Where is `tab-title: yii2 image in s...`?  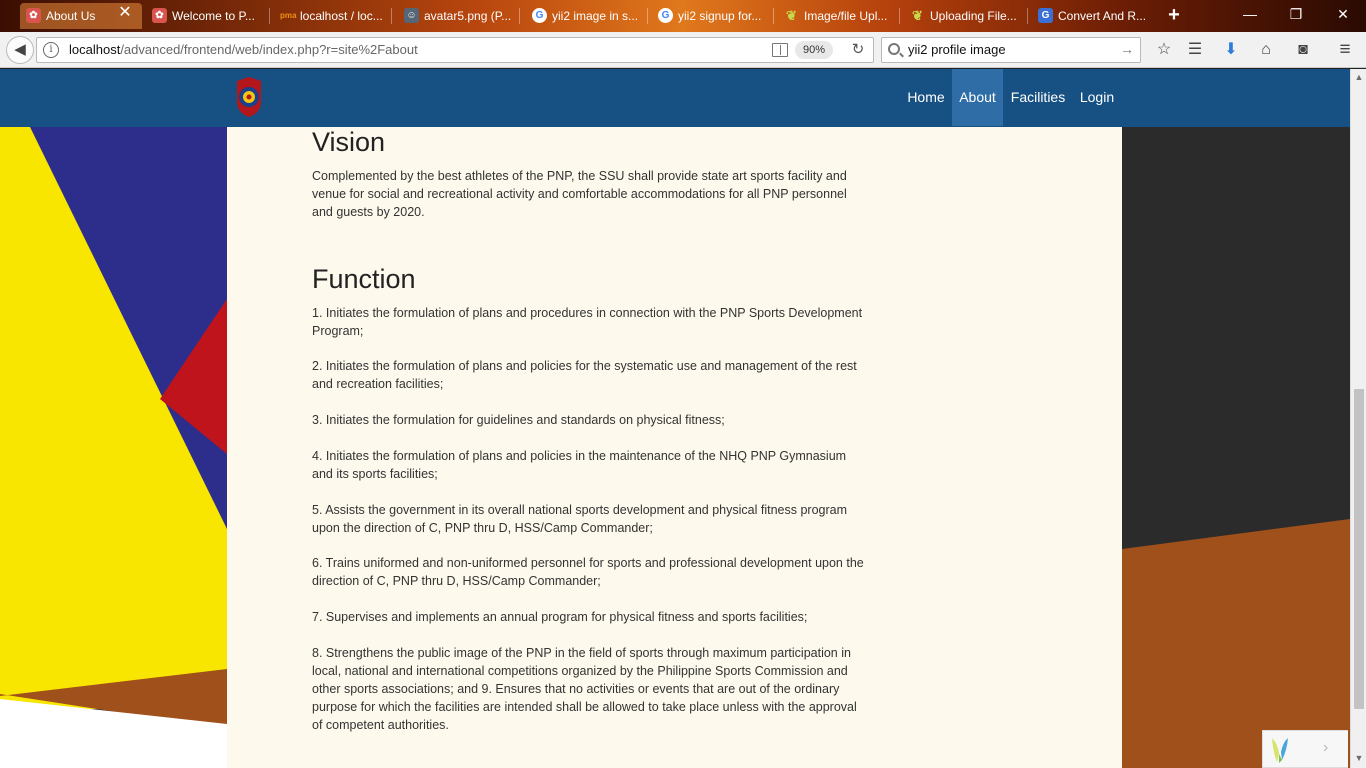 tab-title: yii2 image in s... is located at coordinates (595, 16).